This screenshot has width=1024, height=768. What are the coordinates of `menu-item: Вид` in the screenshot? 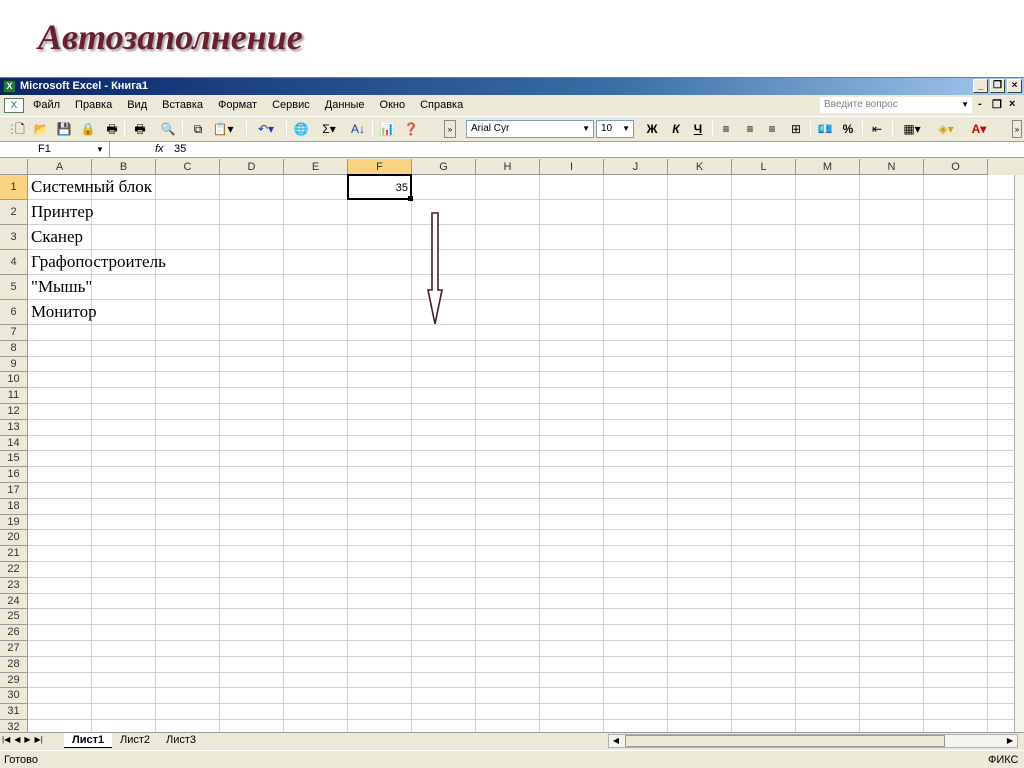 It's located at (137, 105).